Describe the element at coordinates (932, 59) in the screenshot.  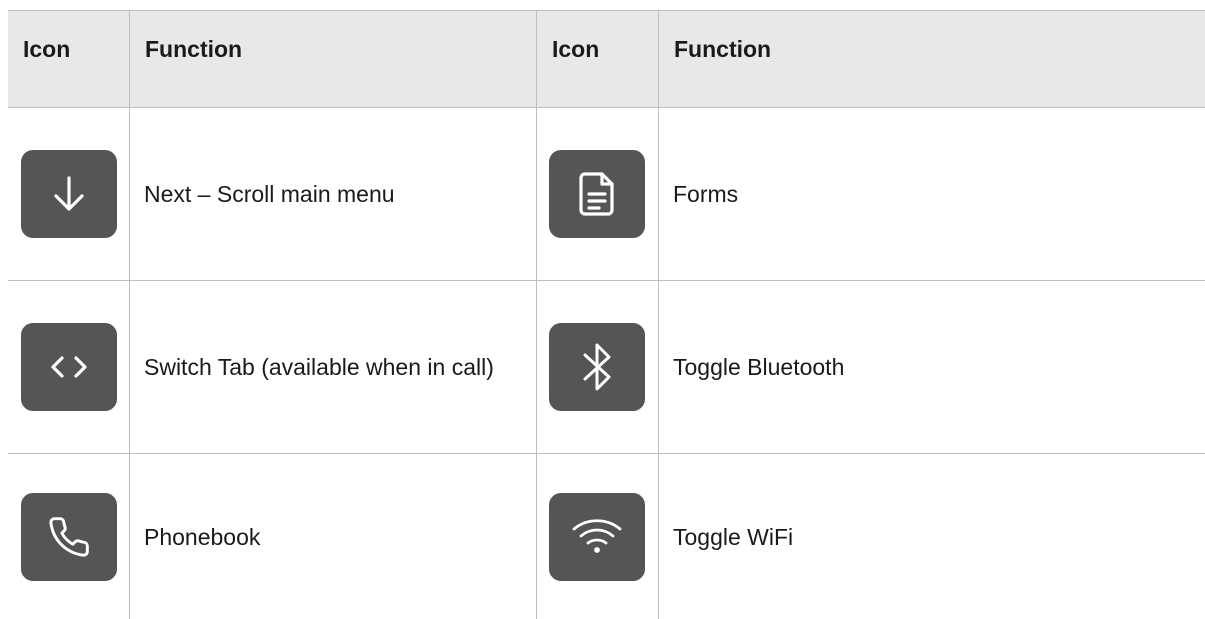
I see `header-cell-function-2: Function` at that location.